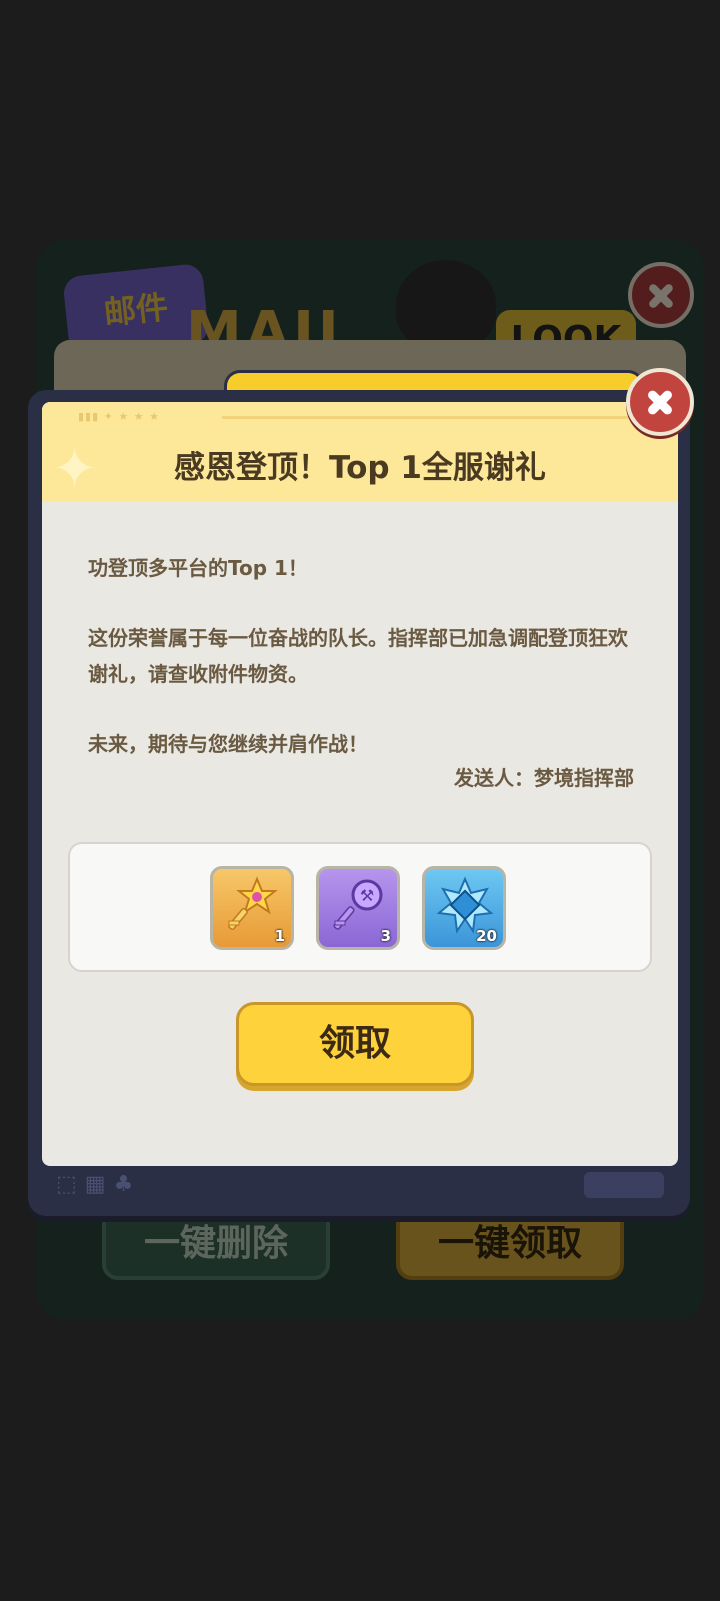  What do you see at coordinates (442, 417) in the screenshot?
I see `header-divider` at bounding box center [442, 417].